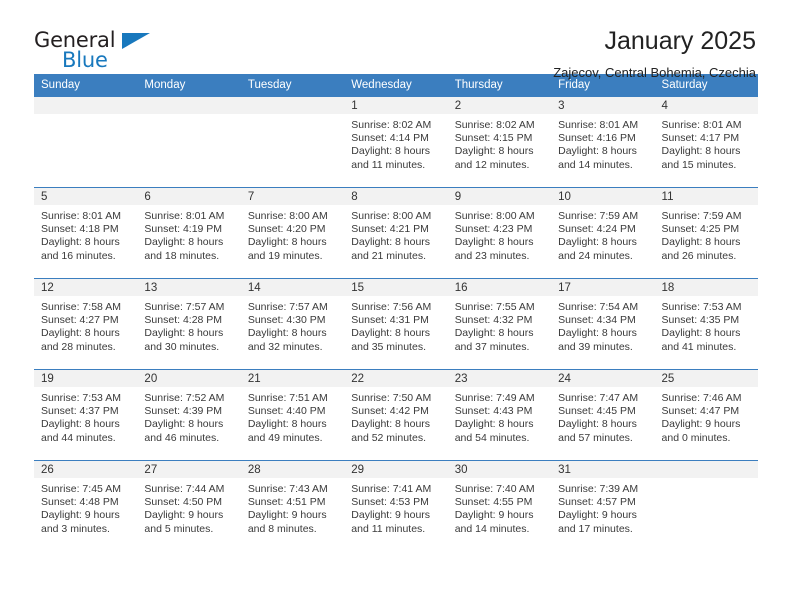  Describe the element at coordinates (603, 287) in the screenshot. I see `day-number: 17` at that location.